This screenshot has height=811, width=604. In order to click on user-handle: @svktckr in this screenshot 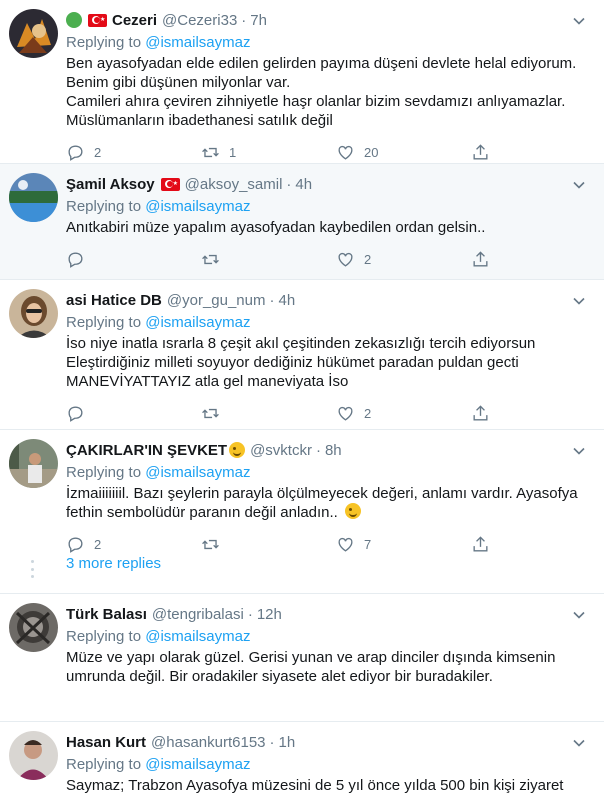, I will do `click(281, 450)`.